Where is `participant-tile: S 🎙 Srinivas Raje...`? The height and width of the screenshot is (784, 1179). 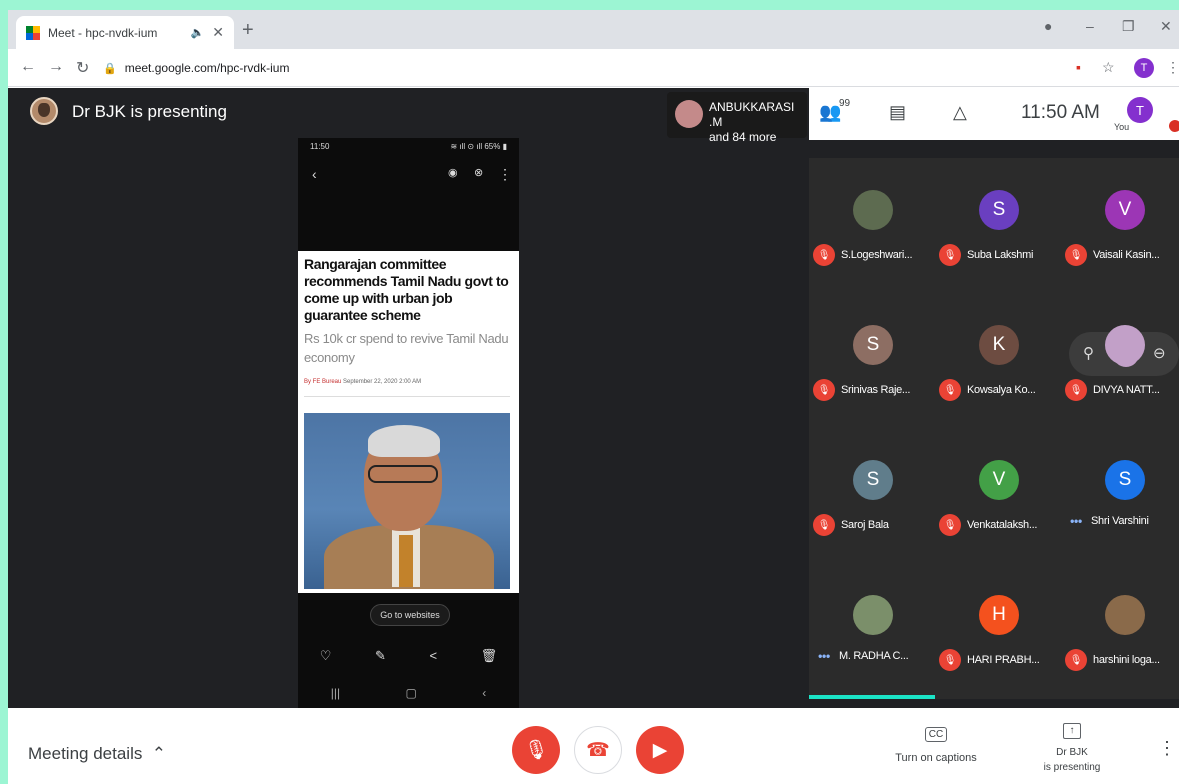
participant-tile: S 🎙 Srinivas Raje... is located at coordinates (872, 358).